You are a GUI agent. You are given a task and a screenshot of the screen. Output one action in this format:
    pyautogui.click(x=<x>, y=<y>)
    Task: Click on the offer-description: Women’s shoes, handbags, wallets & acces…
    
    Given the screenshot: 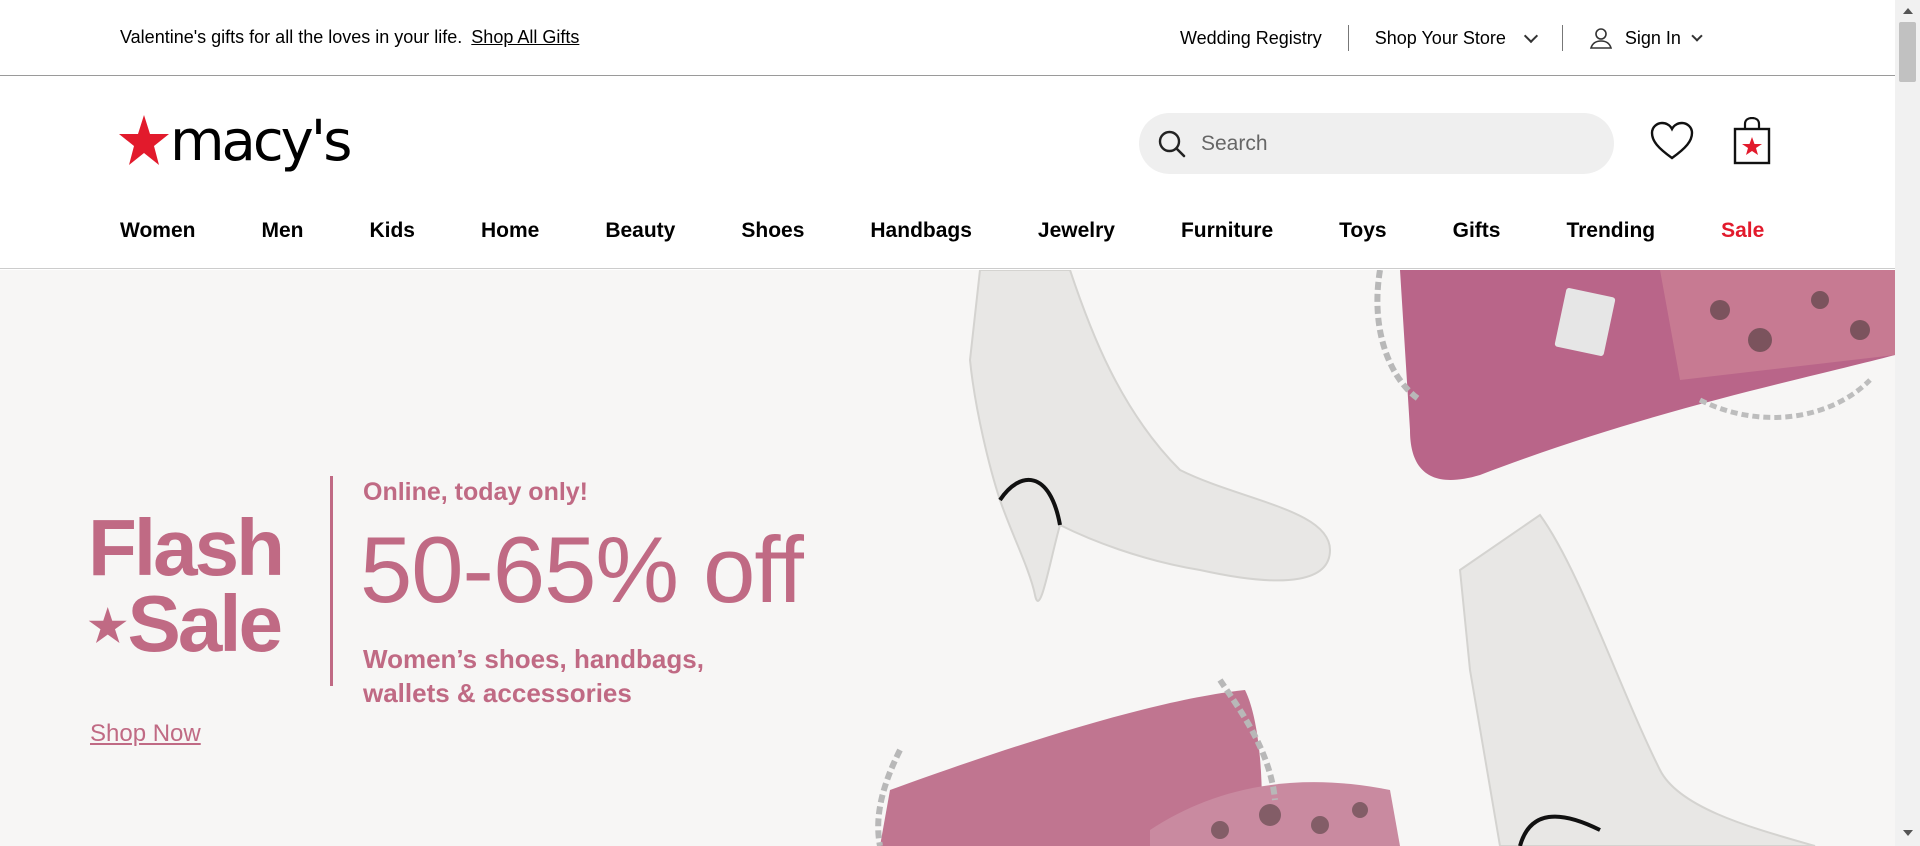 What is the action you would take?
    pyautogui.click(x=533, y=676)
    